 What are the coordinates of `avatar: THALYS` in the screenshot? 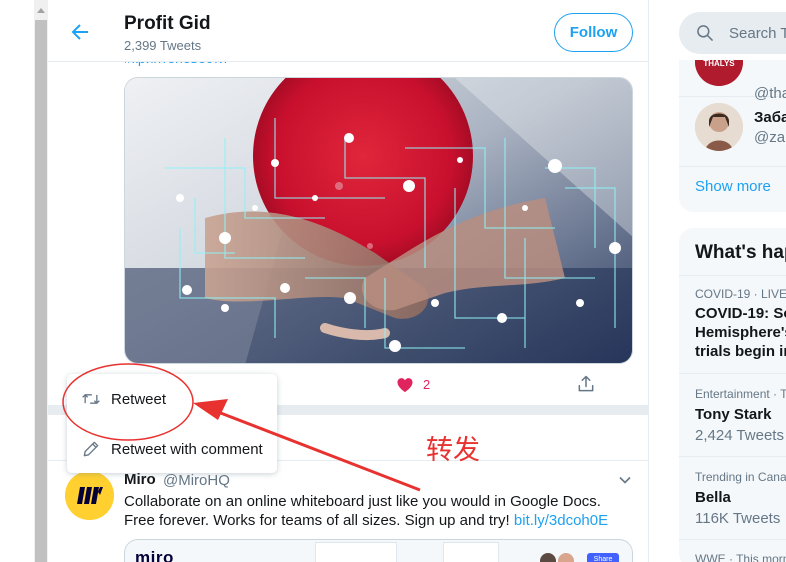 It's located at (719, 73).